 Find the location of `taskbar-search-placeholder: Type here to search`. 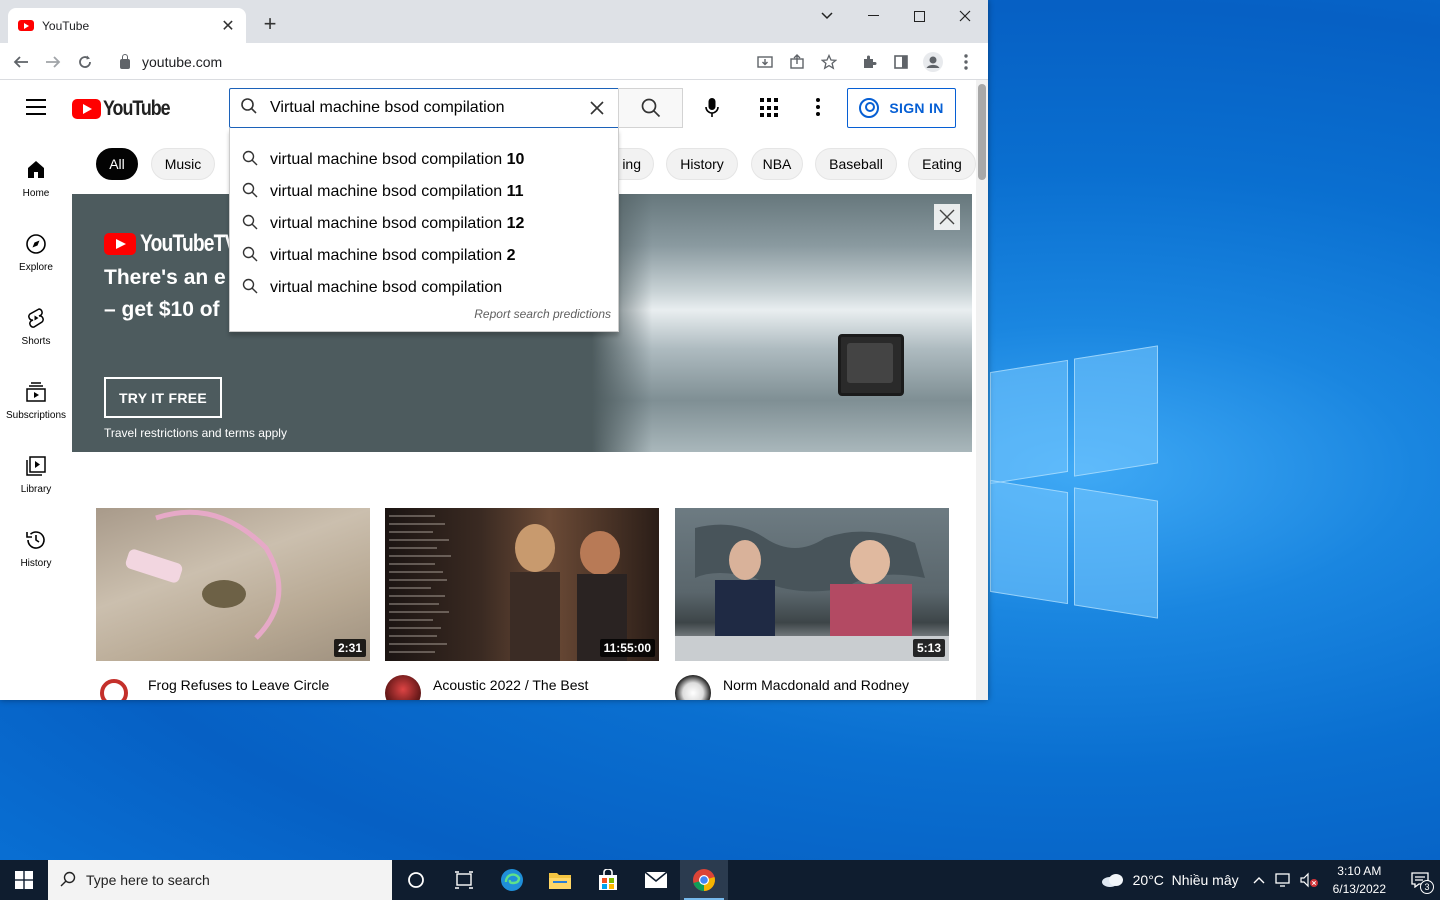

taskbar-search-placeholder: Type here to search is located at coordinates (148, 880).